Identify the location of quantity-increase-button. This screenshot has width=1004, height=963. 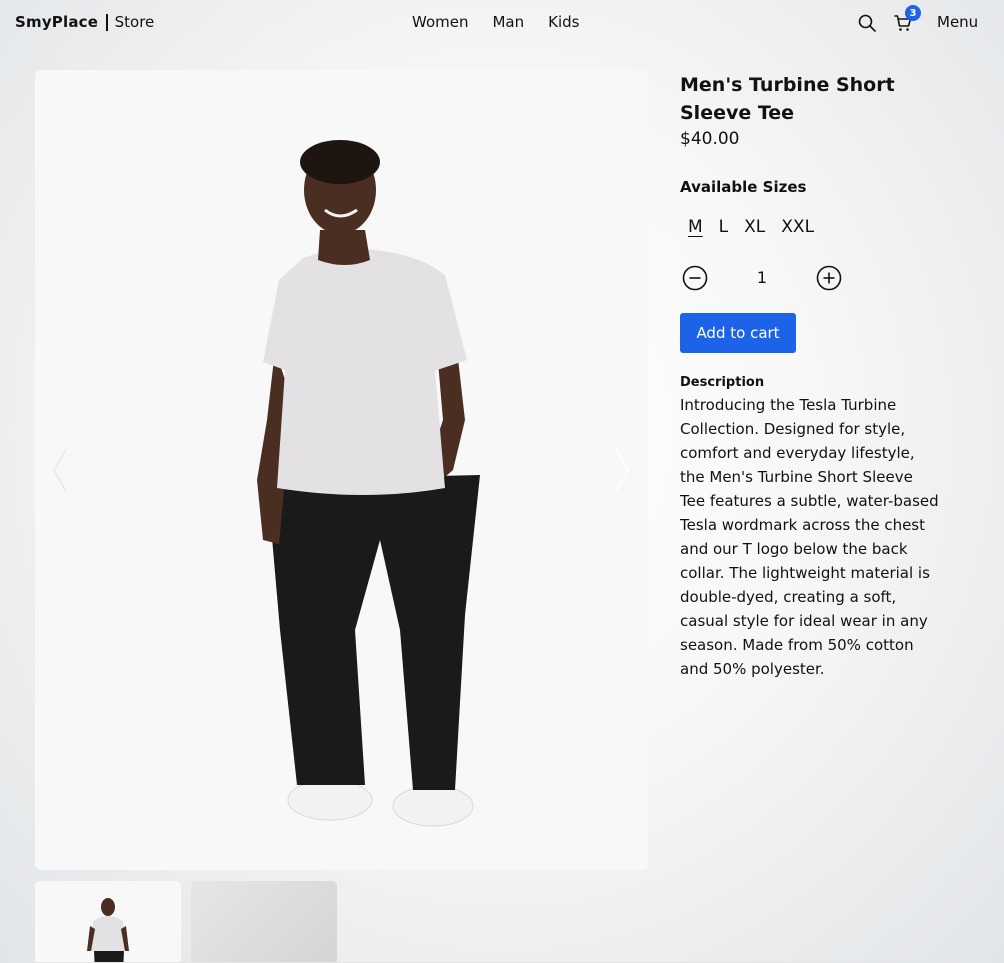
(829, 278).